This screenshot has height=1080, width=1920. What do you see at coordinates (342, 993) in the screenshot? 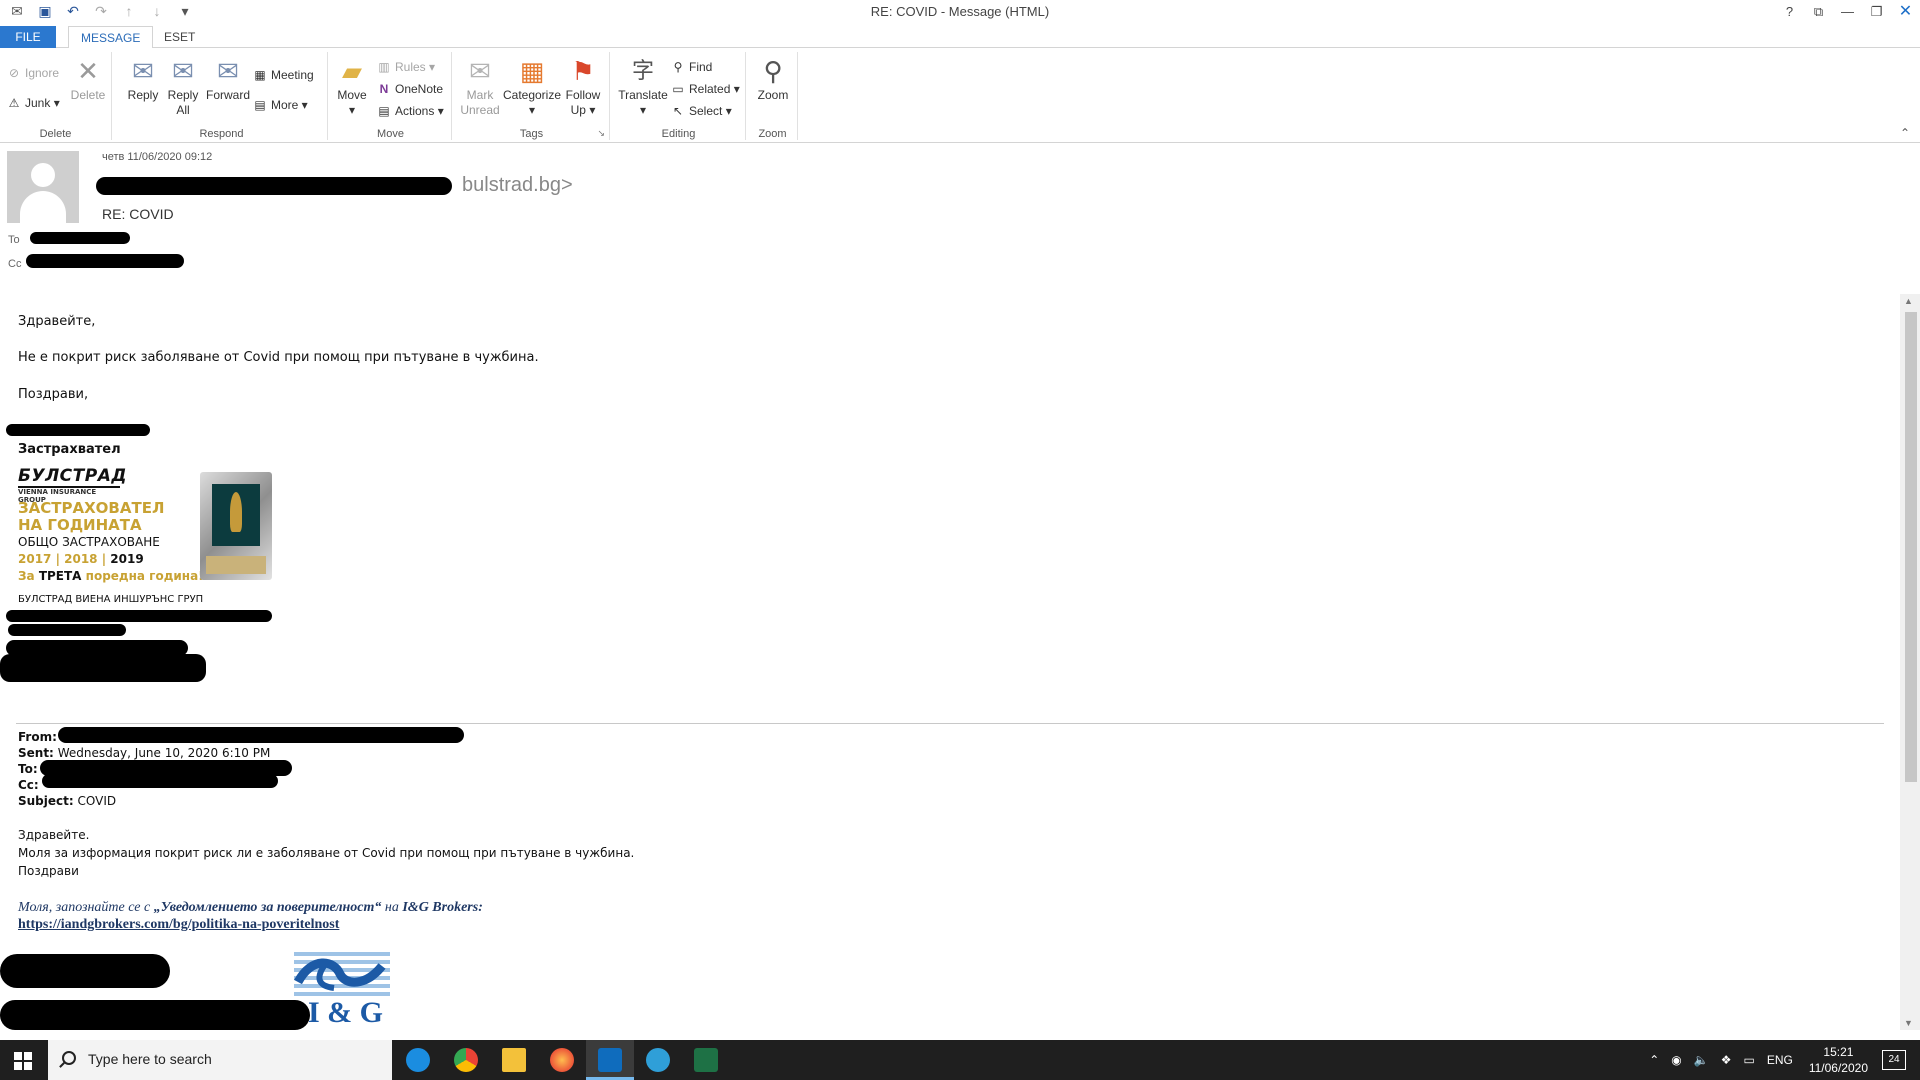
I see `ig-brokers-logo: I & G` at bounding box center [342, 993].